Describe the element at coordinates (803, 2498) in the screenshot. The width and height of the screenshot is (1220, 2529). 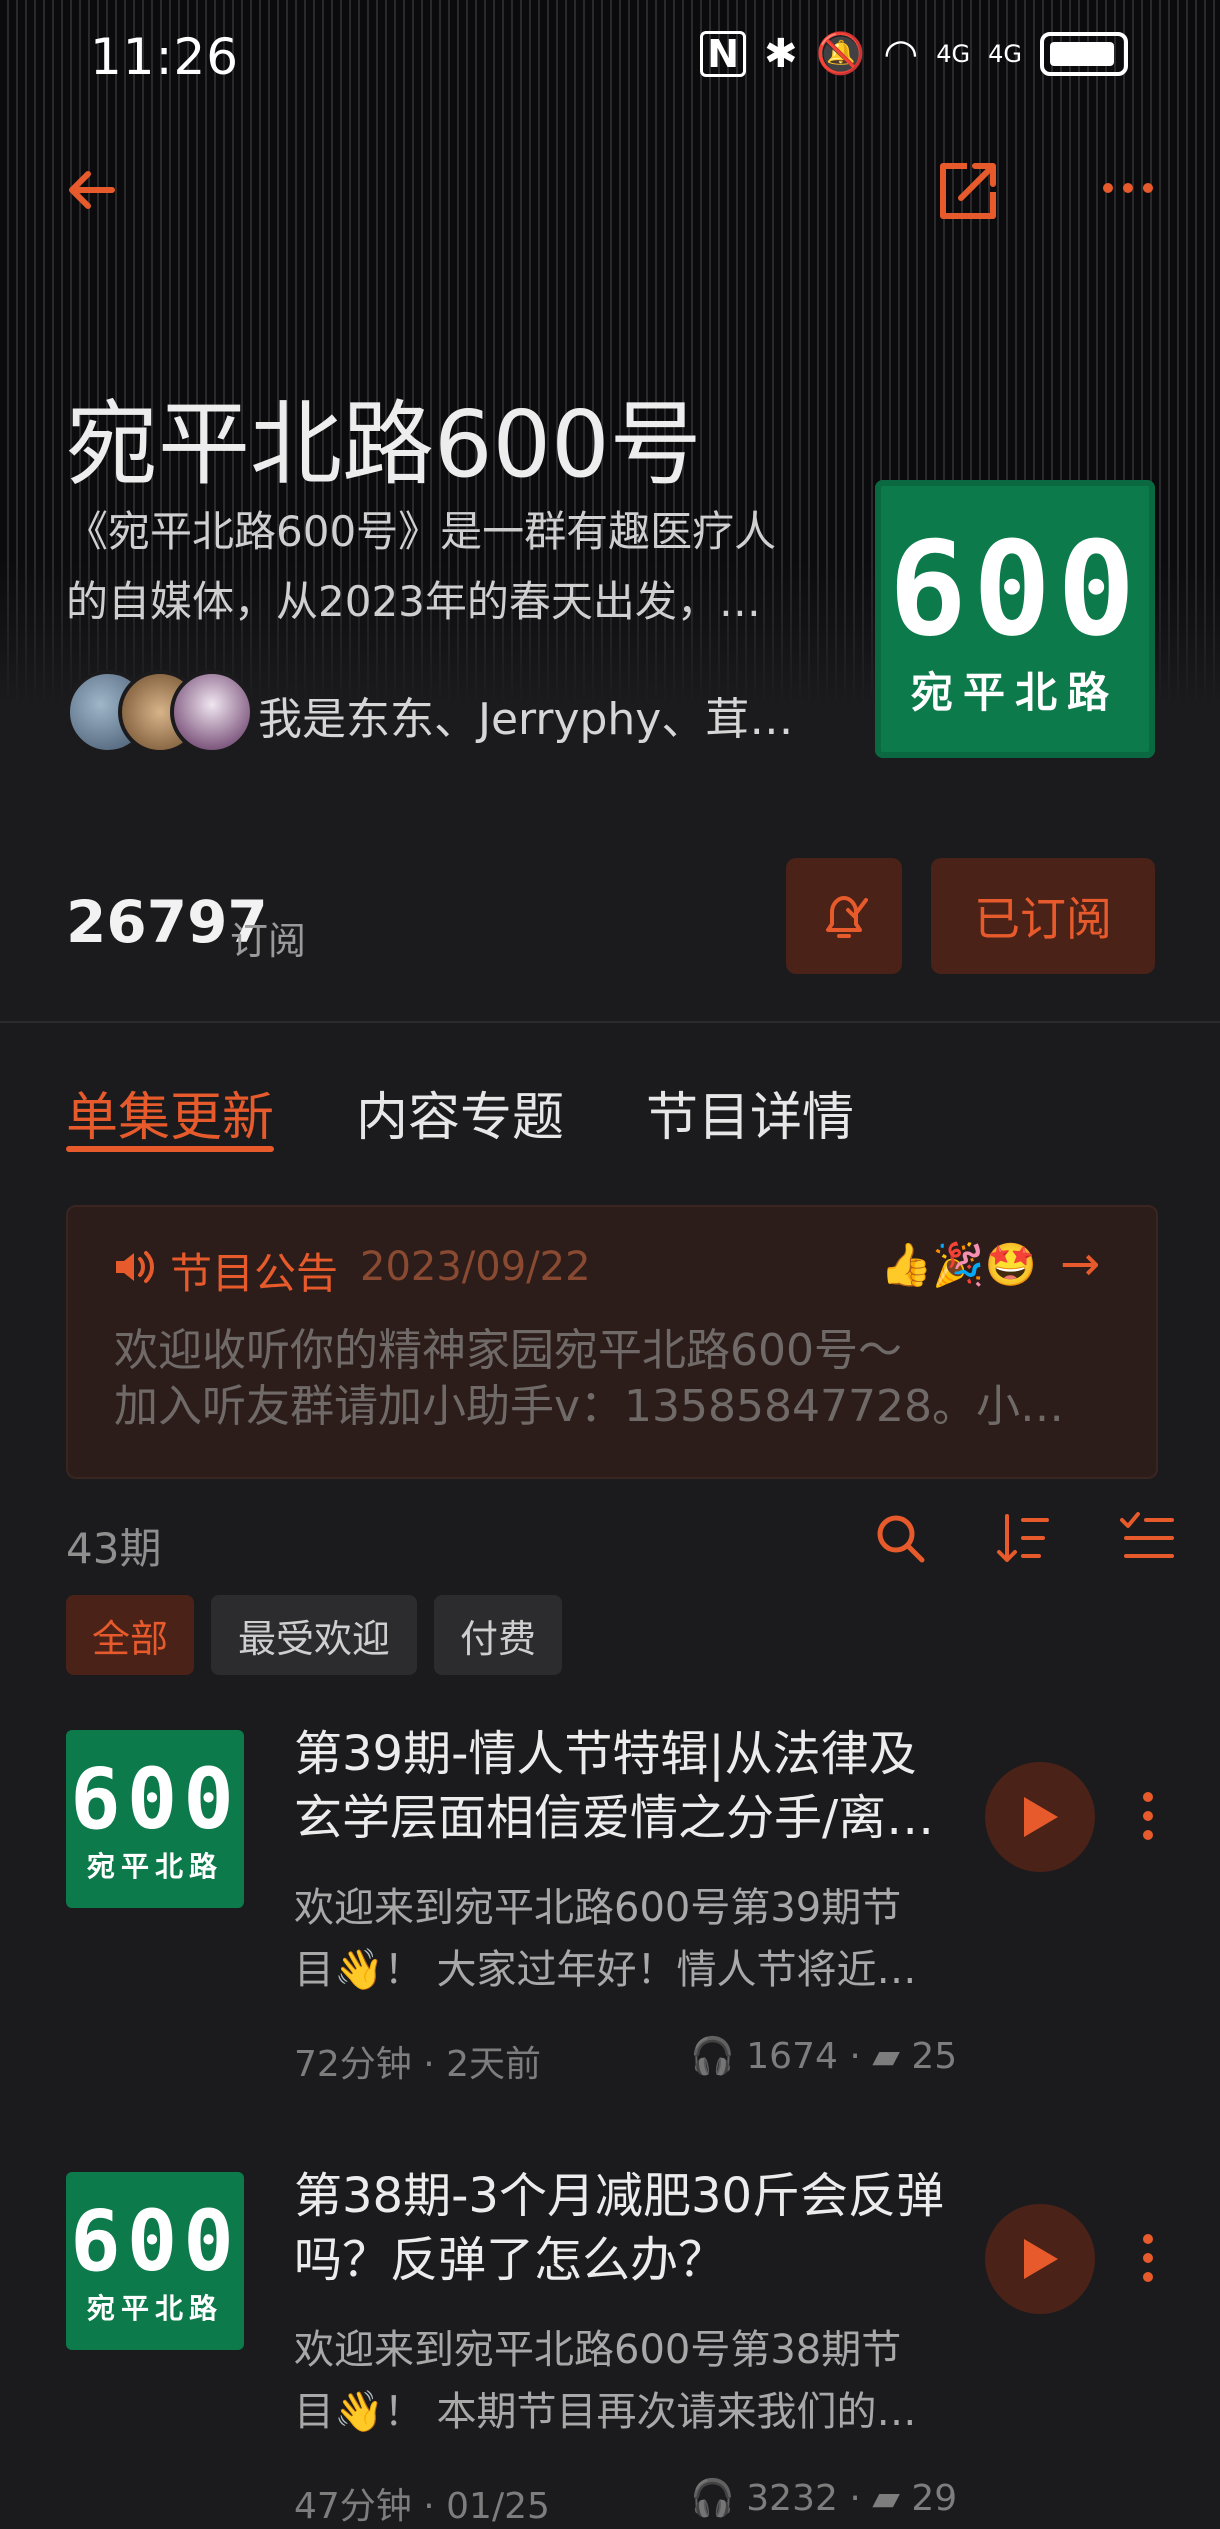
I see `play-count: 3232 ·` at that location.